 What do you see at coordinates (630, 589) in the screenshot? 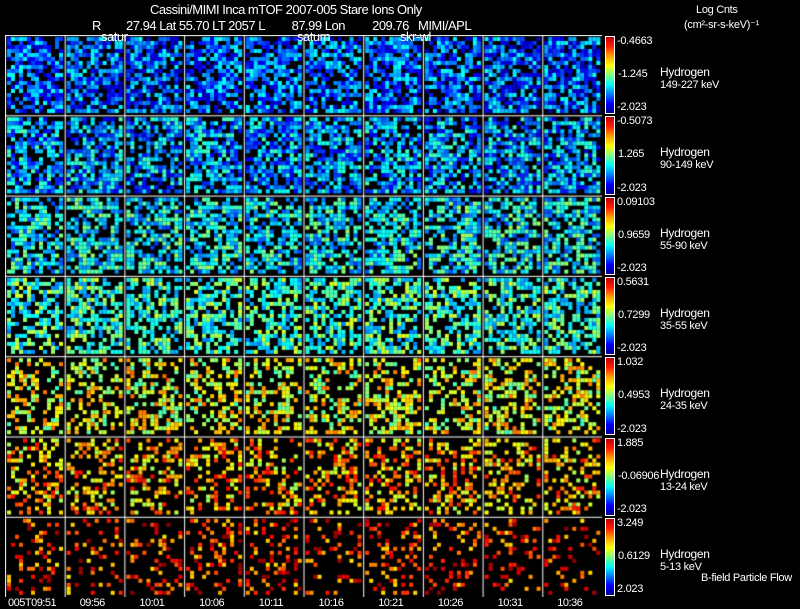
I see `colorbar-min: 2.023` at bounding box center [630, 589].